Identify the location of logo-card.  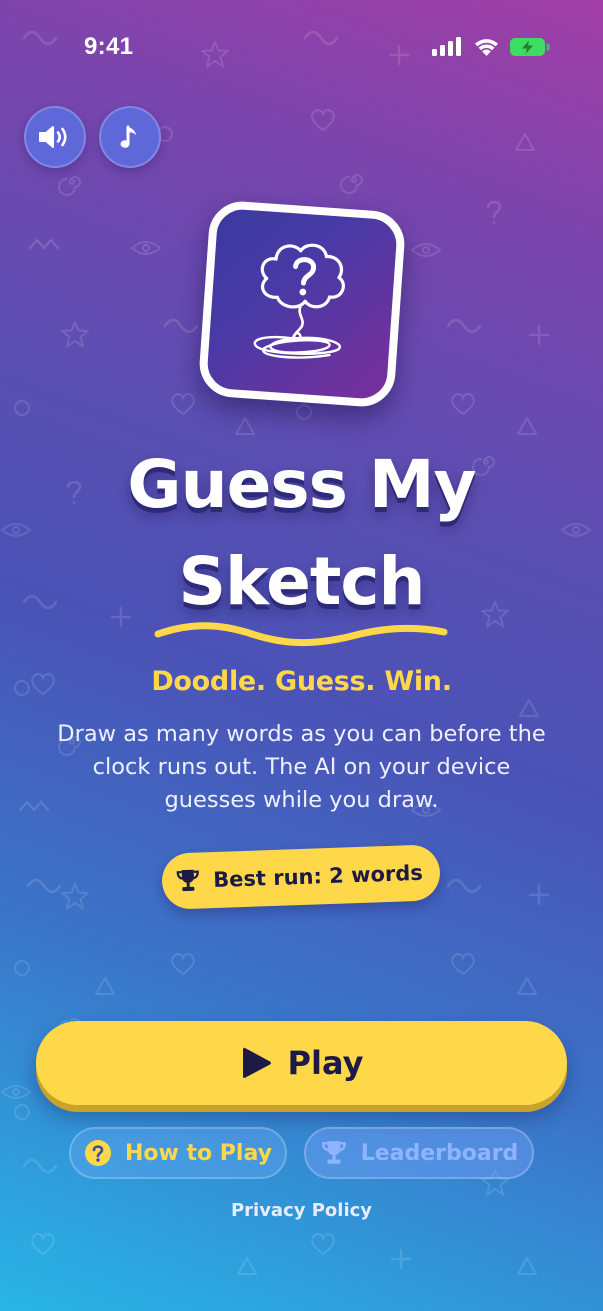
(302, 304).